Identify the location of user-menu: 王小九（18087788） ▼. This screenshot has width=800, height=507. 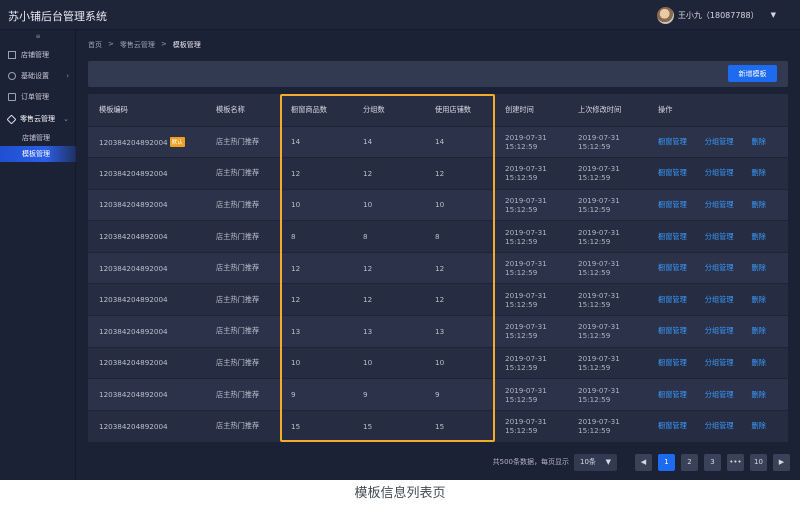
(716, 15).